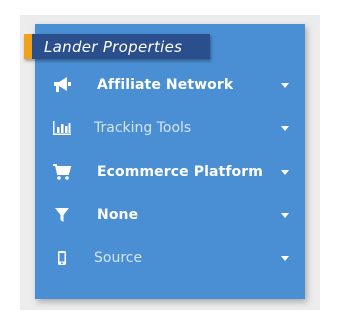 Image resolution: width=342 pixels, height=319 pixels. I want to click on dropdown-ecommerce-platform: Ecommerce Platform, so click(170, 172).